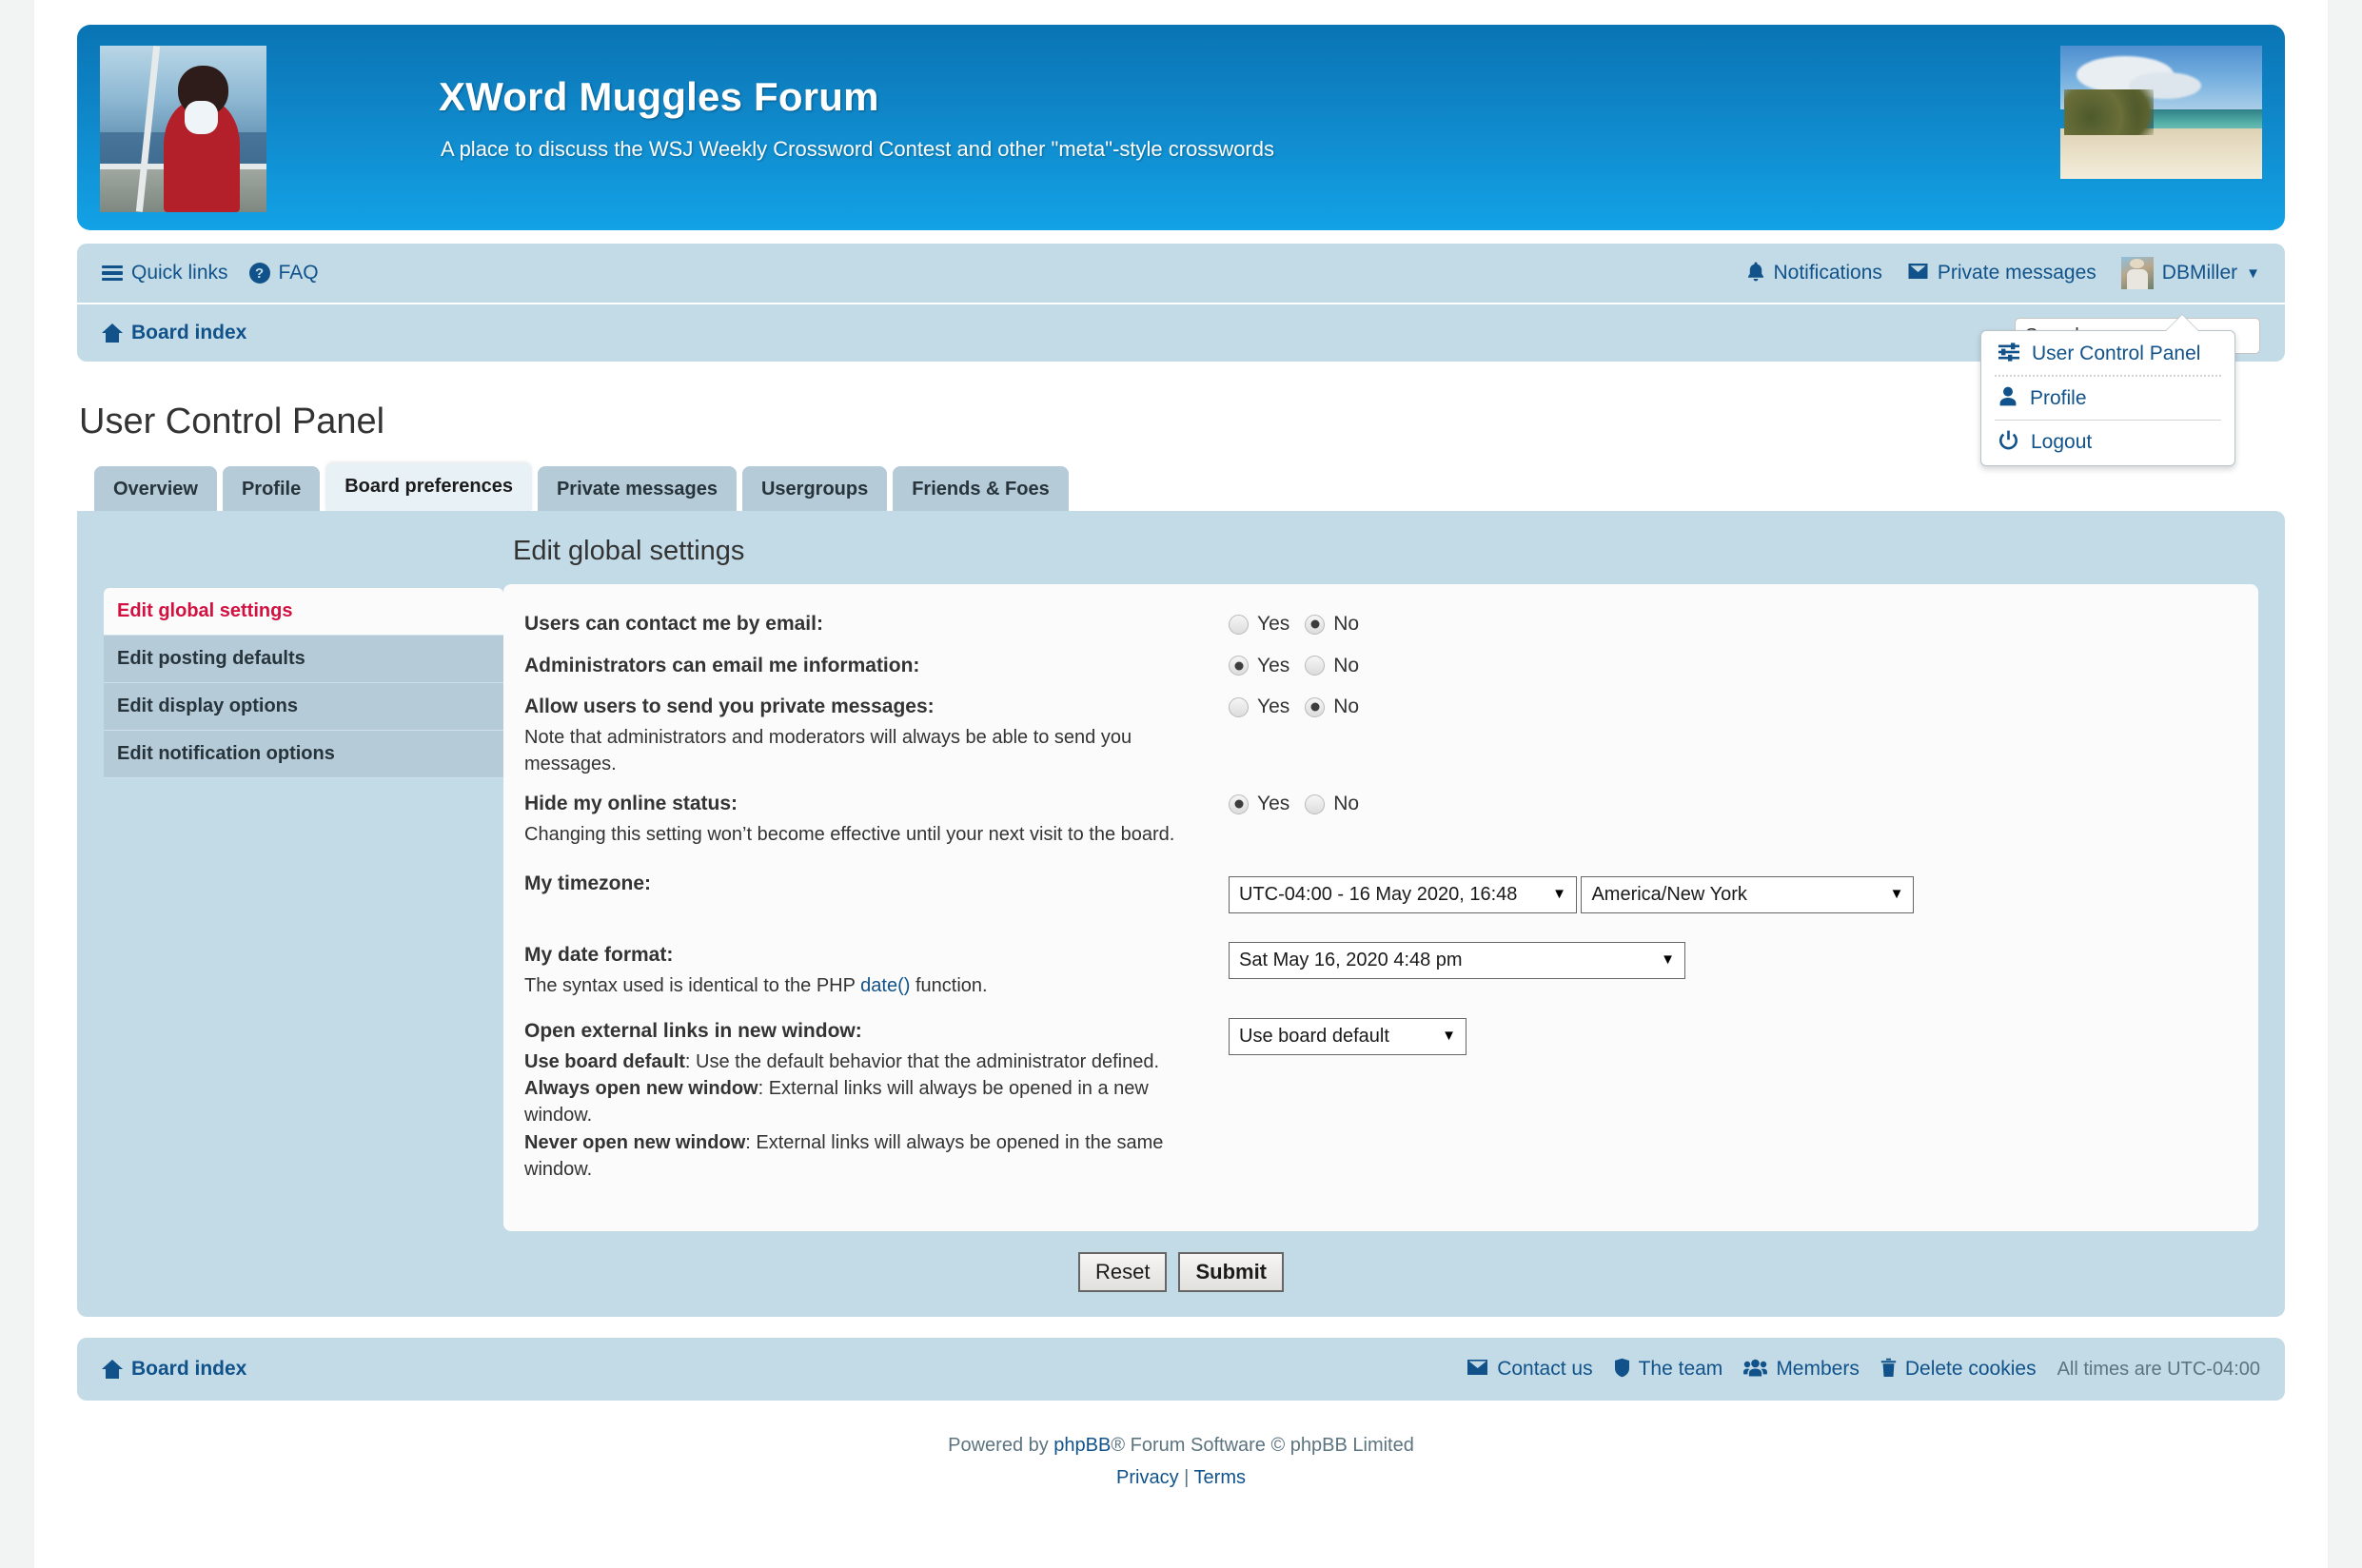 Image resolution: width=2362 pixels, height=1568 pixels. Describe the element at coordinates (1273, 624) in the screenshot. I see `contact-email-yes-label: Yes` at that location.